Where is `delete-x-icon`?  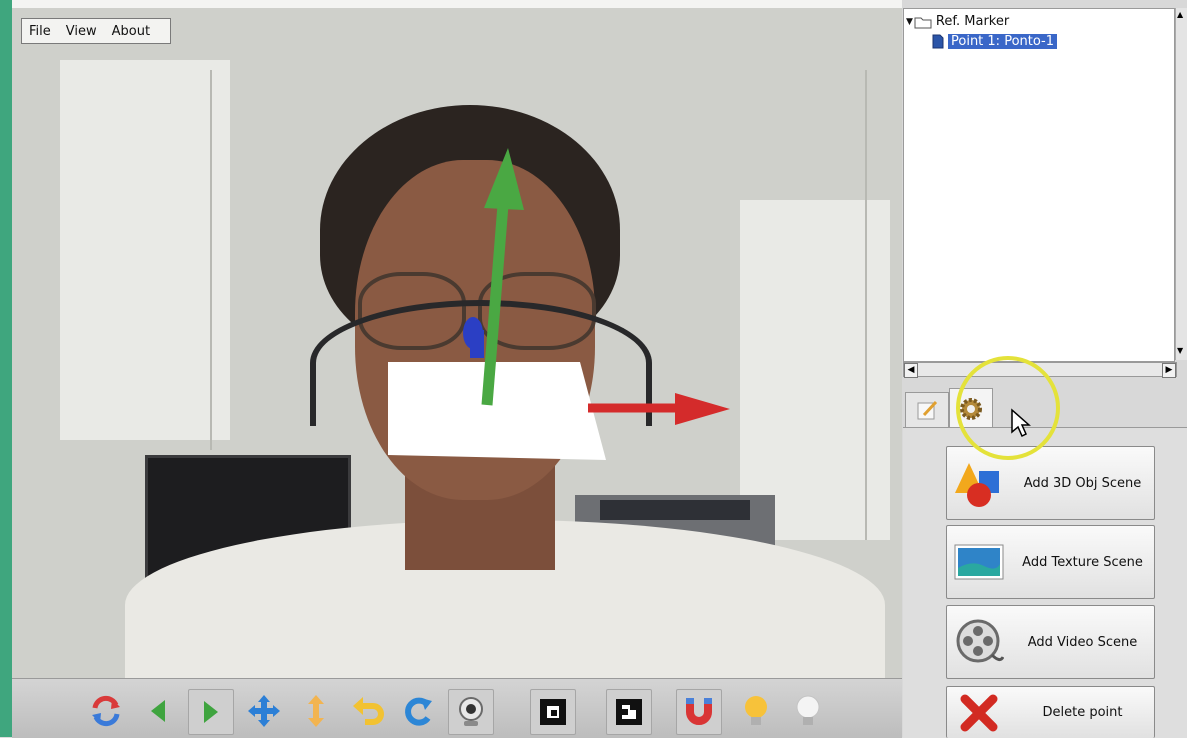
delete-x-icon is located at coordinates (979, 712).